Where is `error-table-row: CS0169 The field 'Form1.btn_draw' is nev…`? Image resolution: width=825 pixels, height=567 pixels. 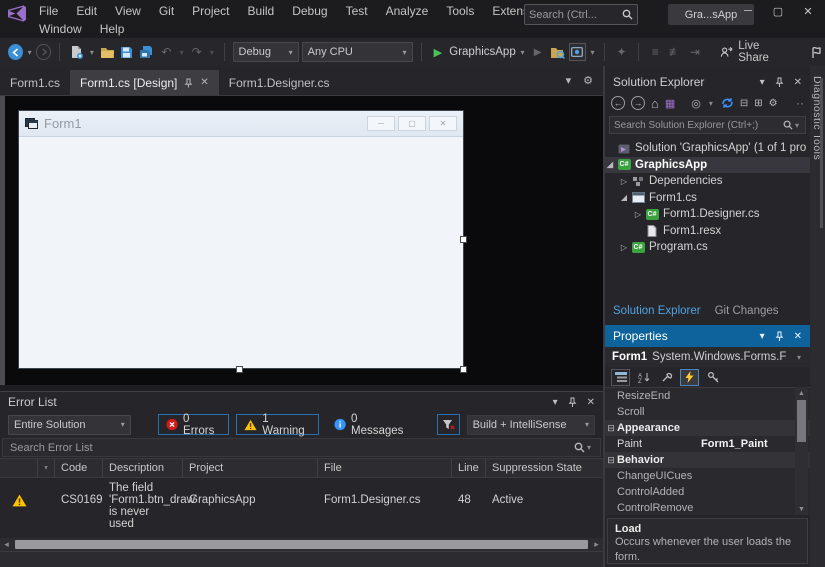 error-table-row: CS0169 The field 'Form1.btn_draw' is nev… is located at coordinates (301, 506).